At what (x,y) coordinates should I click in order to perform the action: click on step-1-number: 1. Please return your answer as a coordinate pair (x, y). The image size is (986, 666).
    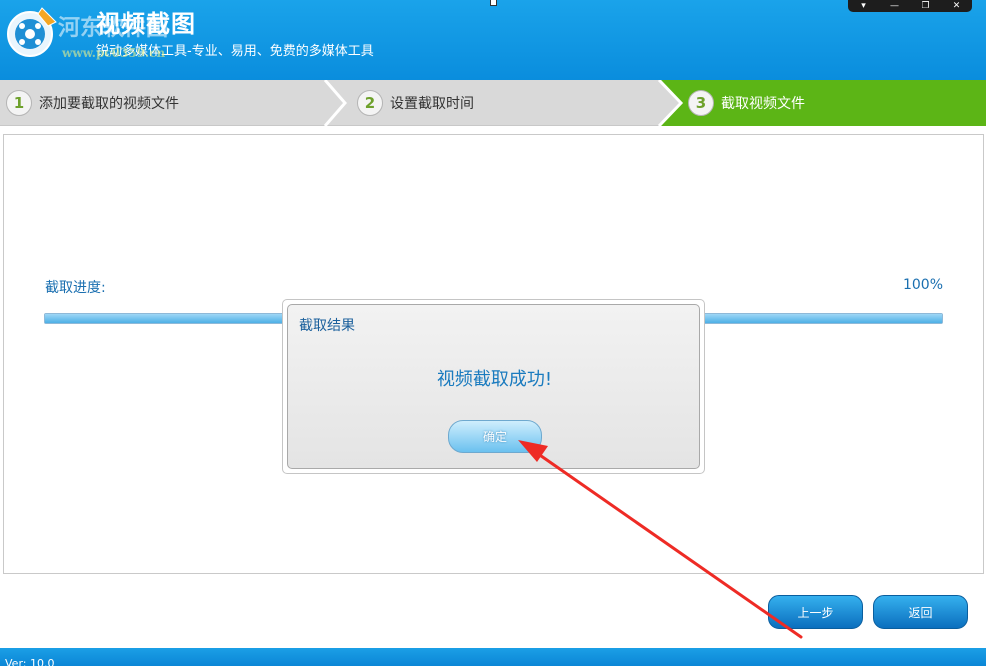
    Looking at the image, I should click on (19, 103).